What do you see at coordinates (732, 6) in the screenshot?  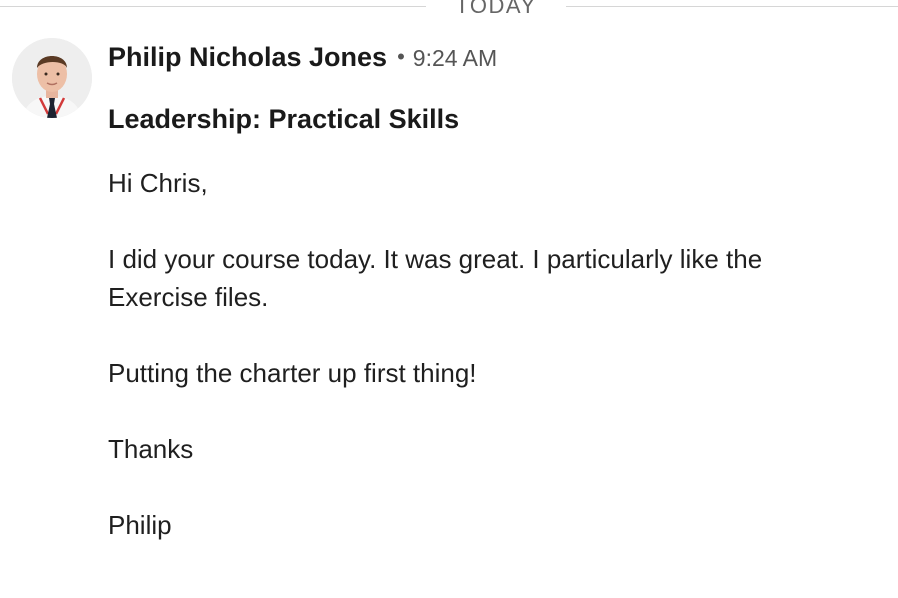 I see `divider-line-right` at bounding box center [732, 6].